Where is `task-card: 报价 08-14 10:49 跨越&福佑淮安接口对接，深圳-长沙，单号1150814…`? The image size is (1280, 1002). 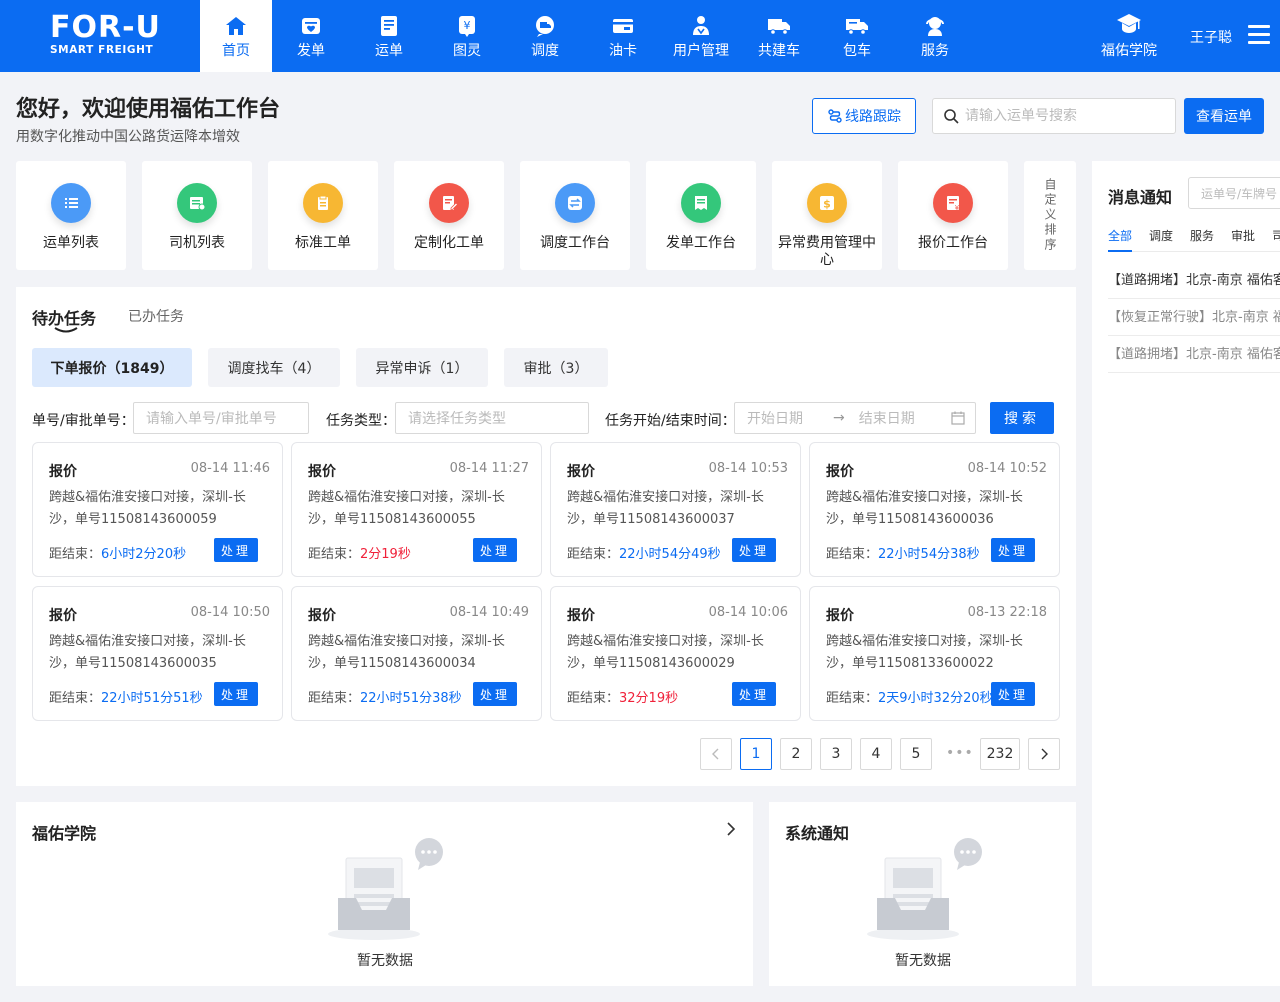
task-card: 报价 08-14 10:49 跨越&福佑淮安接口对接，深圳-长沙，单号1150814… is located at coordinates (416, 653).